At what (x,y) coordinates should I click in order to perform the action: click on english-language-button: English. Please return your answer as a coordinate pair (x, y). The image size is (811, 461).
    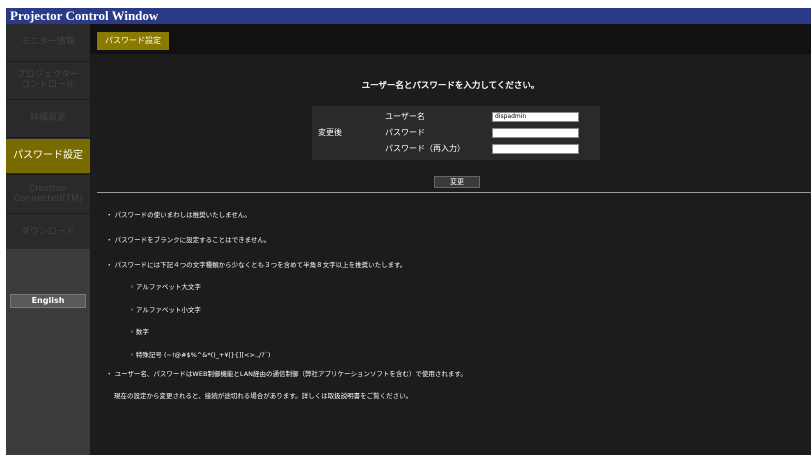
    Looking at the image, I should click on (48, 301).